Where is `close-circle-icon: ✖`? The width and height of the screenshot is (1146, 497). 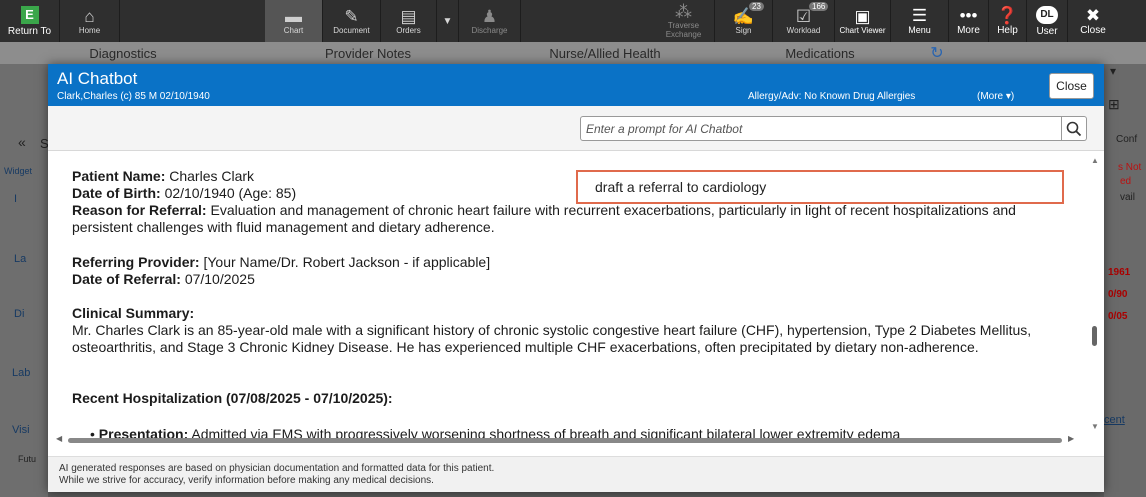
close-circle-icon: ✖ is located at coordinates (1093, 15).